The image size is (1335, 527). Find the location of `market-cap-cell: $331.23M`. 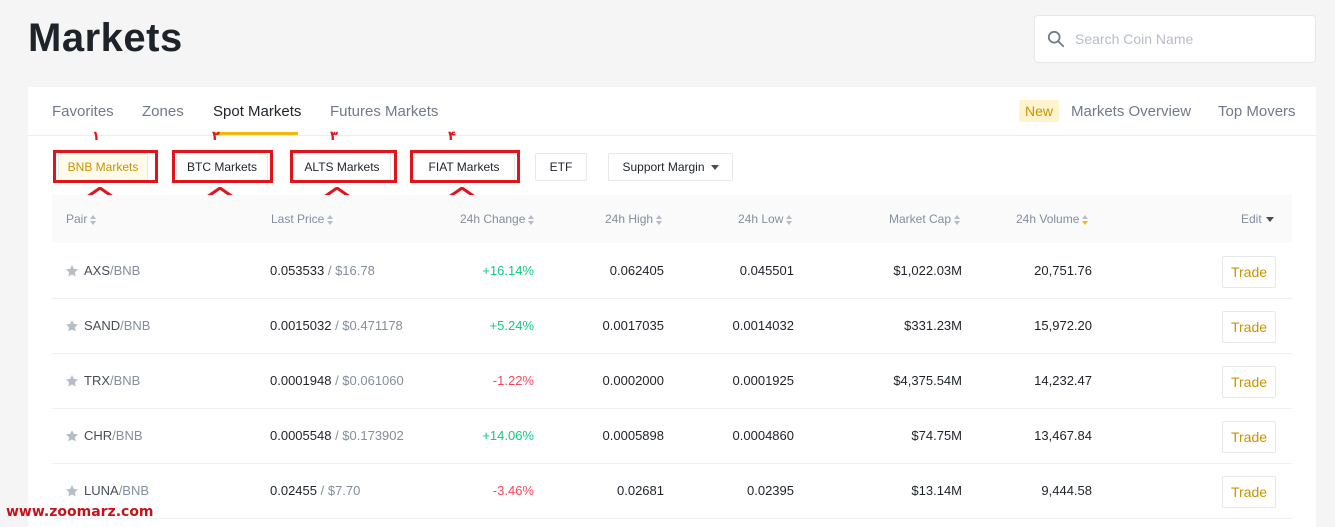

market-cap-cell: $331.23M is located at coordinates (933, 325).